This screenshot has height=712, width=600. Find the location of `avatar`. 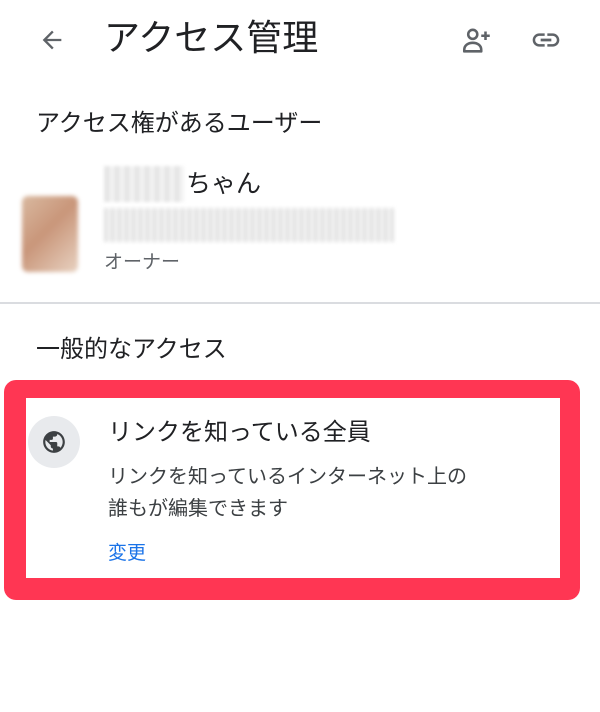

avatar is located at coordinates (50, 234).